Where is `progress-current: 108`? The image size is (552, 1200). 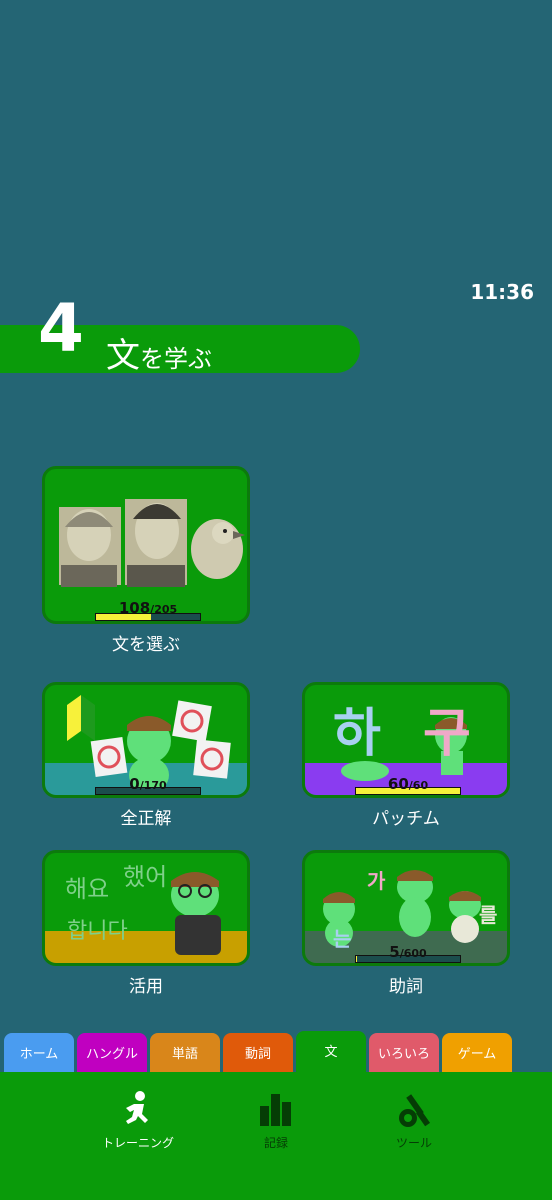 progress-current: 108 is located at coordinates (134, 608).